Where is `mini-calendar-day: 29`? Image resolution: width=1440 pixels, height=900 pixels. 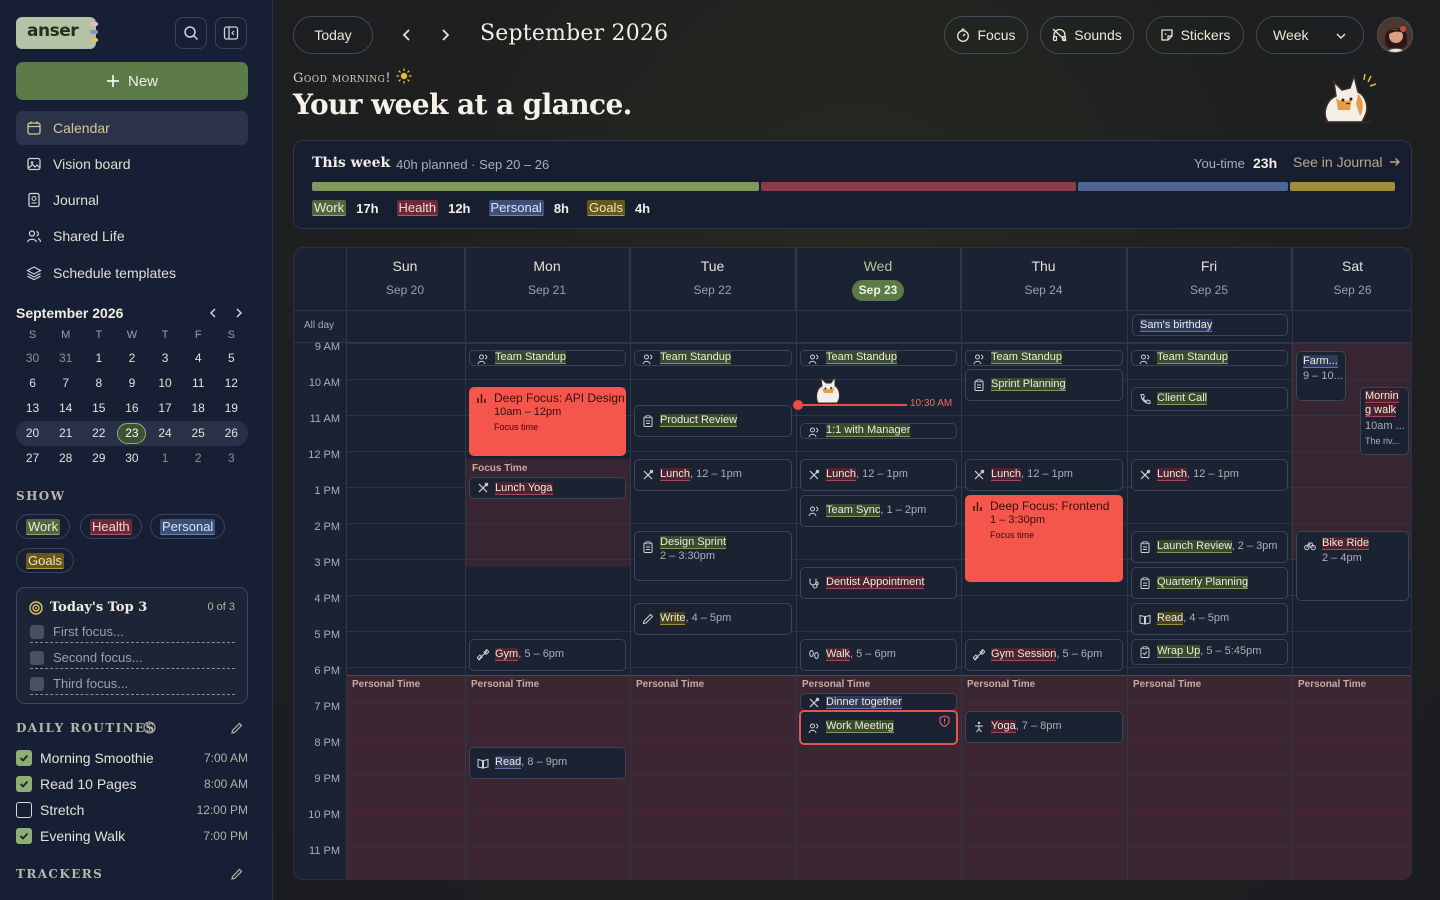
mini-calendar-day: 29 is located at coordinates (98, 458).